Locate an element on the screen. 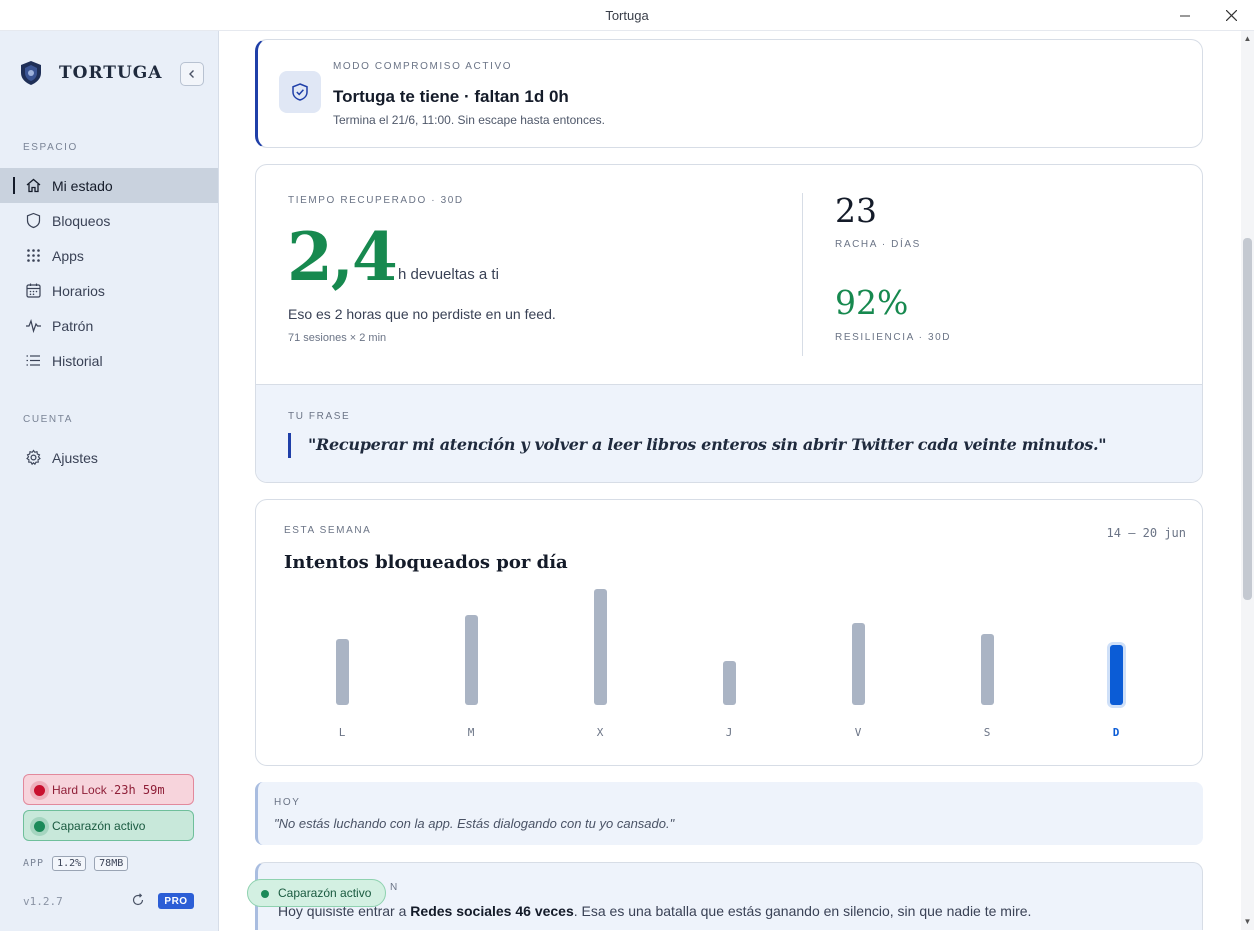 The width and height of the screenshot is (1254, 931). sidebar-item-label: Apps is located at coordinates (68, 255).